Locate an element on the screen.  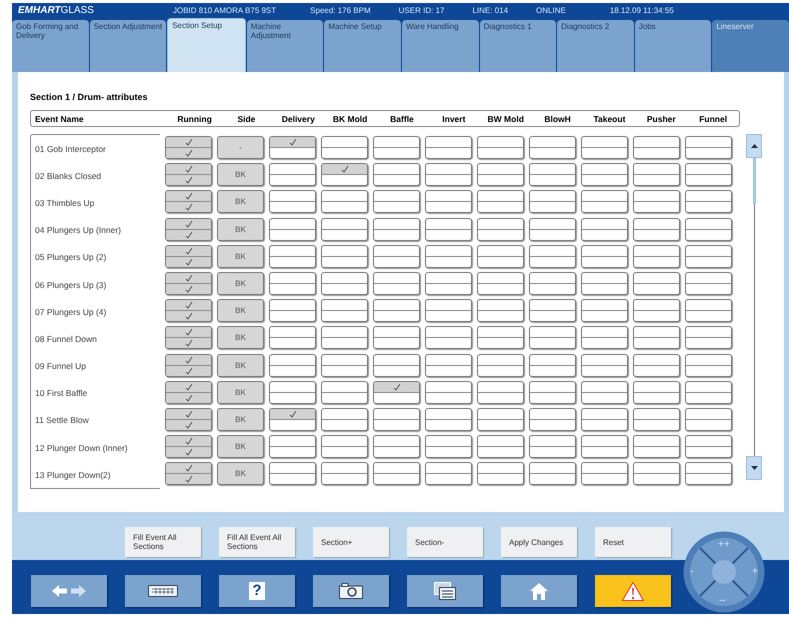
tab: Gob Forming and Delivery is located at coordinates (50, 46).